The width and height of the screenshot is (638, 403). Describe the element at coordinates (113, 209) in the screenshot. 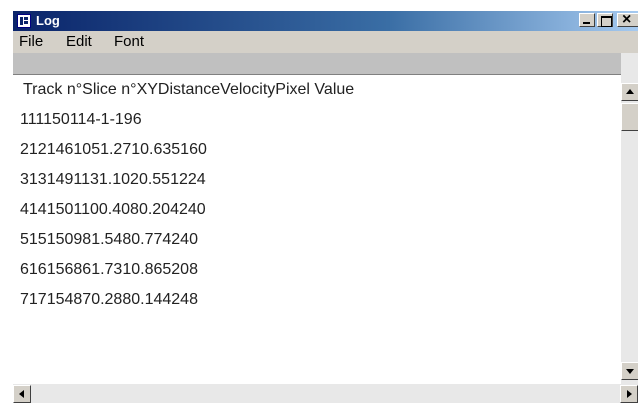

I see `log-row: 4141501100.4080.204240` at that location.